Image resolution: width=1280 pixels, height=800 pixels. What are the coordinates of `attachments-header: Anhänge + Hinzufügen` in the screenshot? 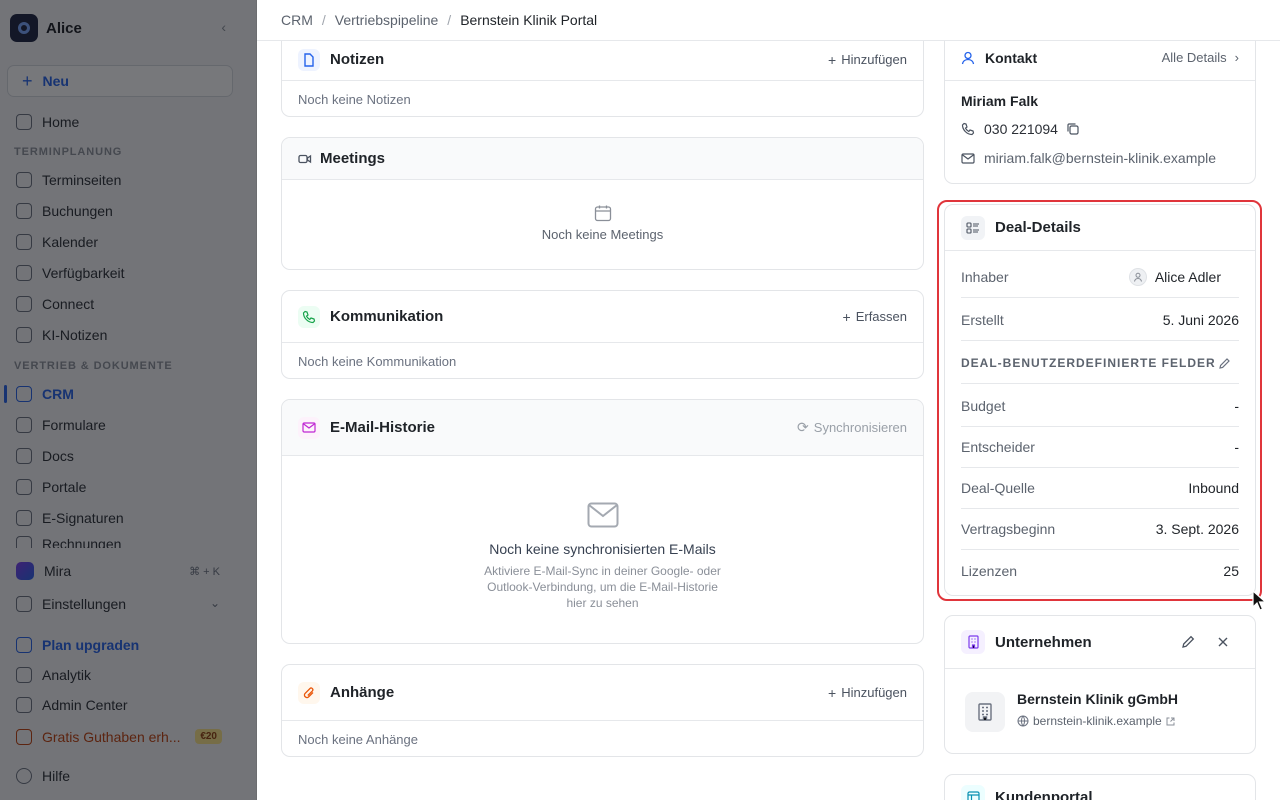 It's located at (602, 693).